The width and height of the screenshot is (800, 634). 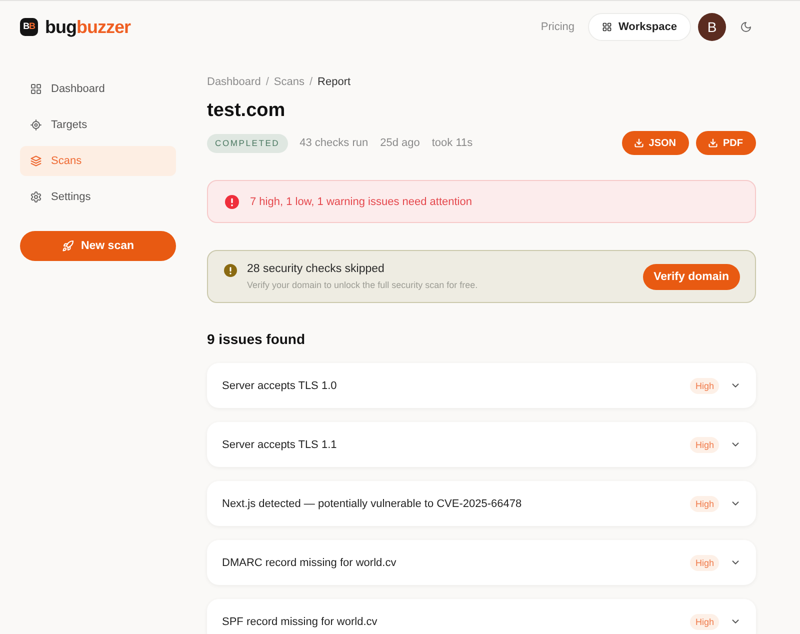 What do you see at coordinates (362, 285) in the screenshot?
I see `notice-subtitle: Verify your domain to unlock the full security scan for free.` at bounding box center [362, 285].